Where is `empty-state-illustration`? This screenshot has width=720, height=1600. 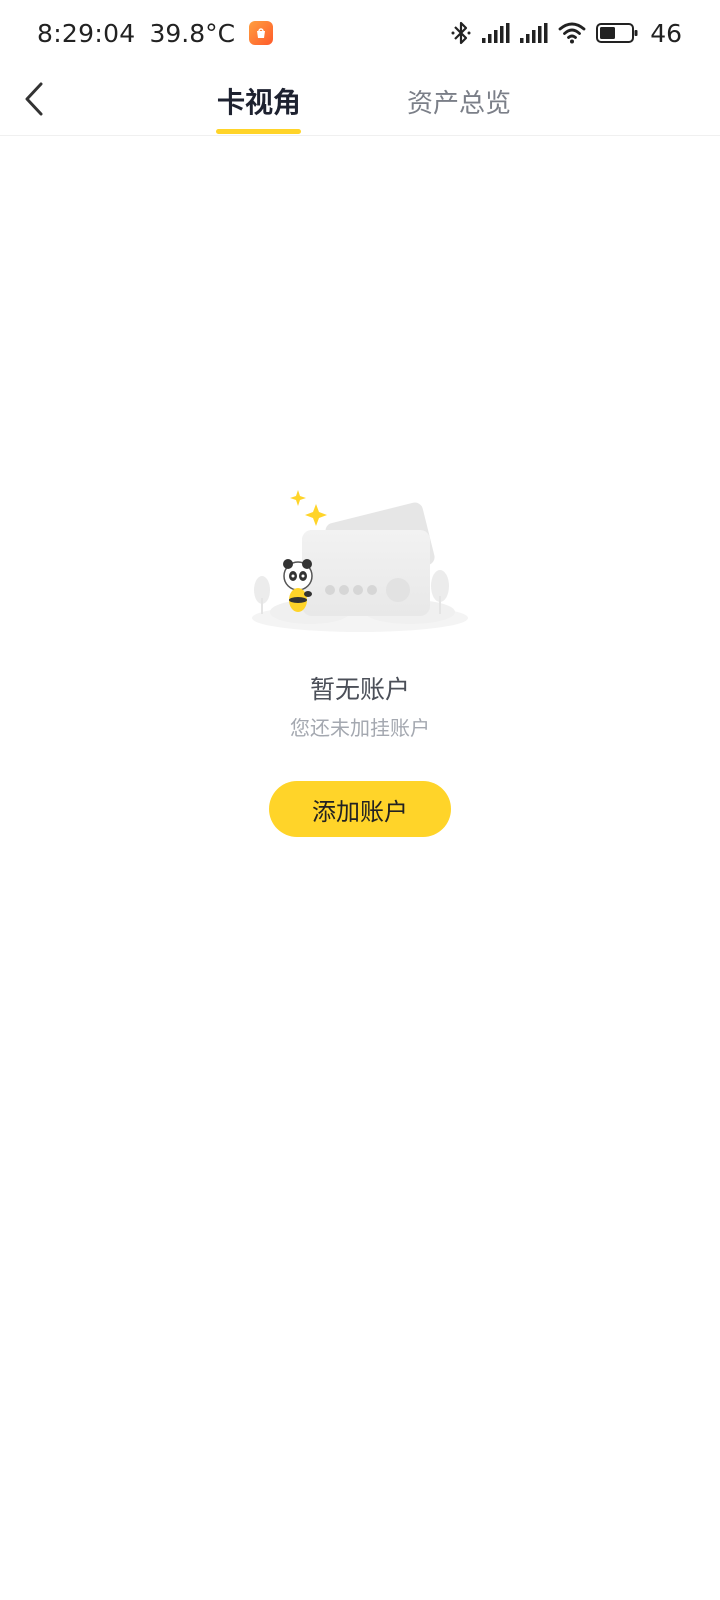 empty-state-illustration is located at coordinates (360, 565).